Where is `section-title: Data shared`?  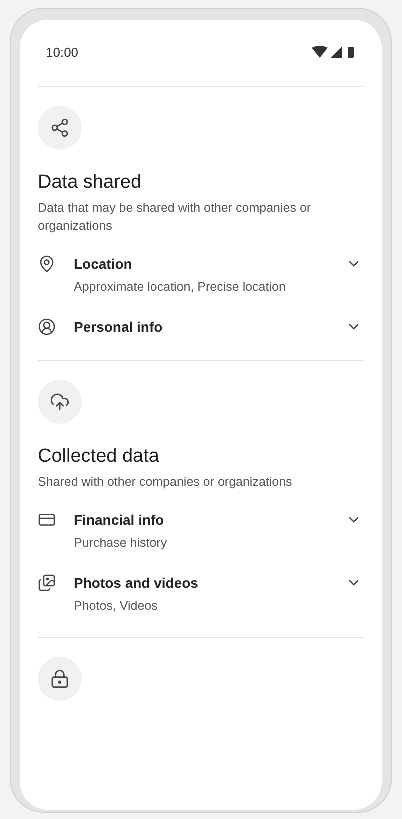 section-title: Data shared is located at coordinates (90, 183).